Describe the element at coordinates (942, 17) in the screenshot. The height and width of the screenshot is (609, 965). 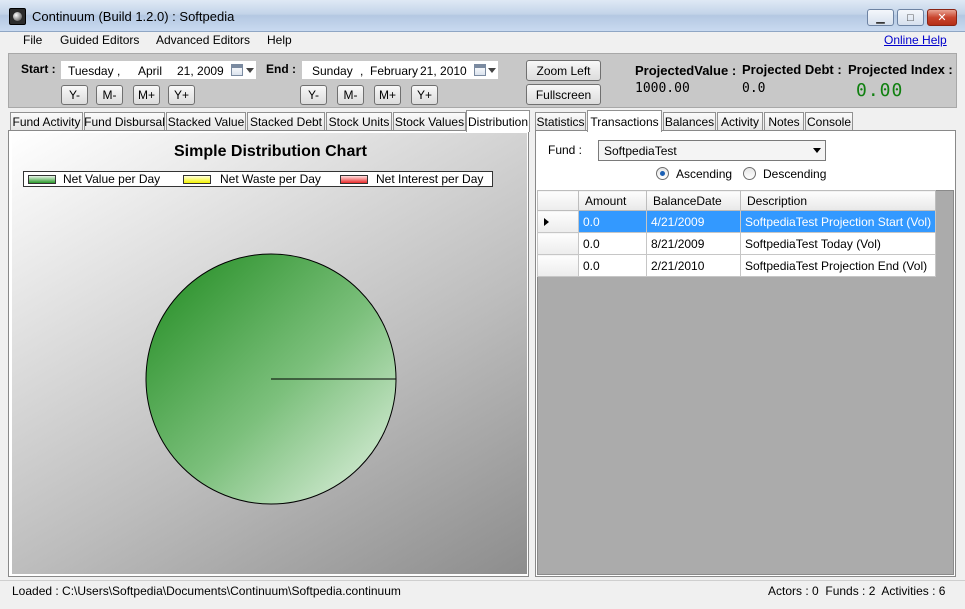
I see `close-button: ✕` at that location.